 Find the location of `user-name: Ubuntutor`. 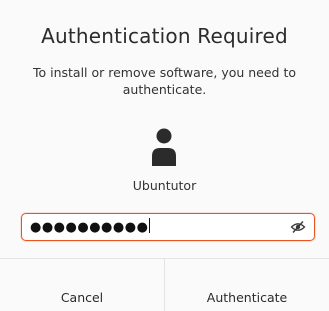

user-name: Ubuntutor is located at coordinates (164, 185).